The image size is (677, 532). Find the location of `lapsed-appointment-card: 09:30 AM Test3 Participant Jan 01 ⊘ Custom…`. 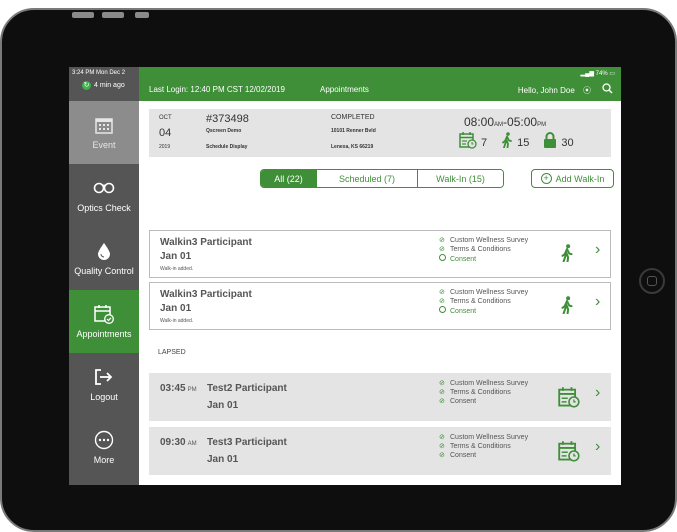

lapsed-appointment-card: 09:30 AM Test3 Participant Jan 01 ⊘ Custom… is located at coordinates (380, 451).